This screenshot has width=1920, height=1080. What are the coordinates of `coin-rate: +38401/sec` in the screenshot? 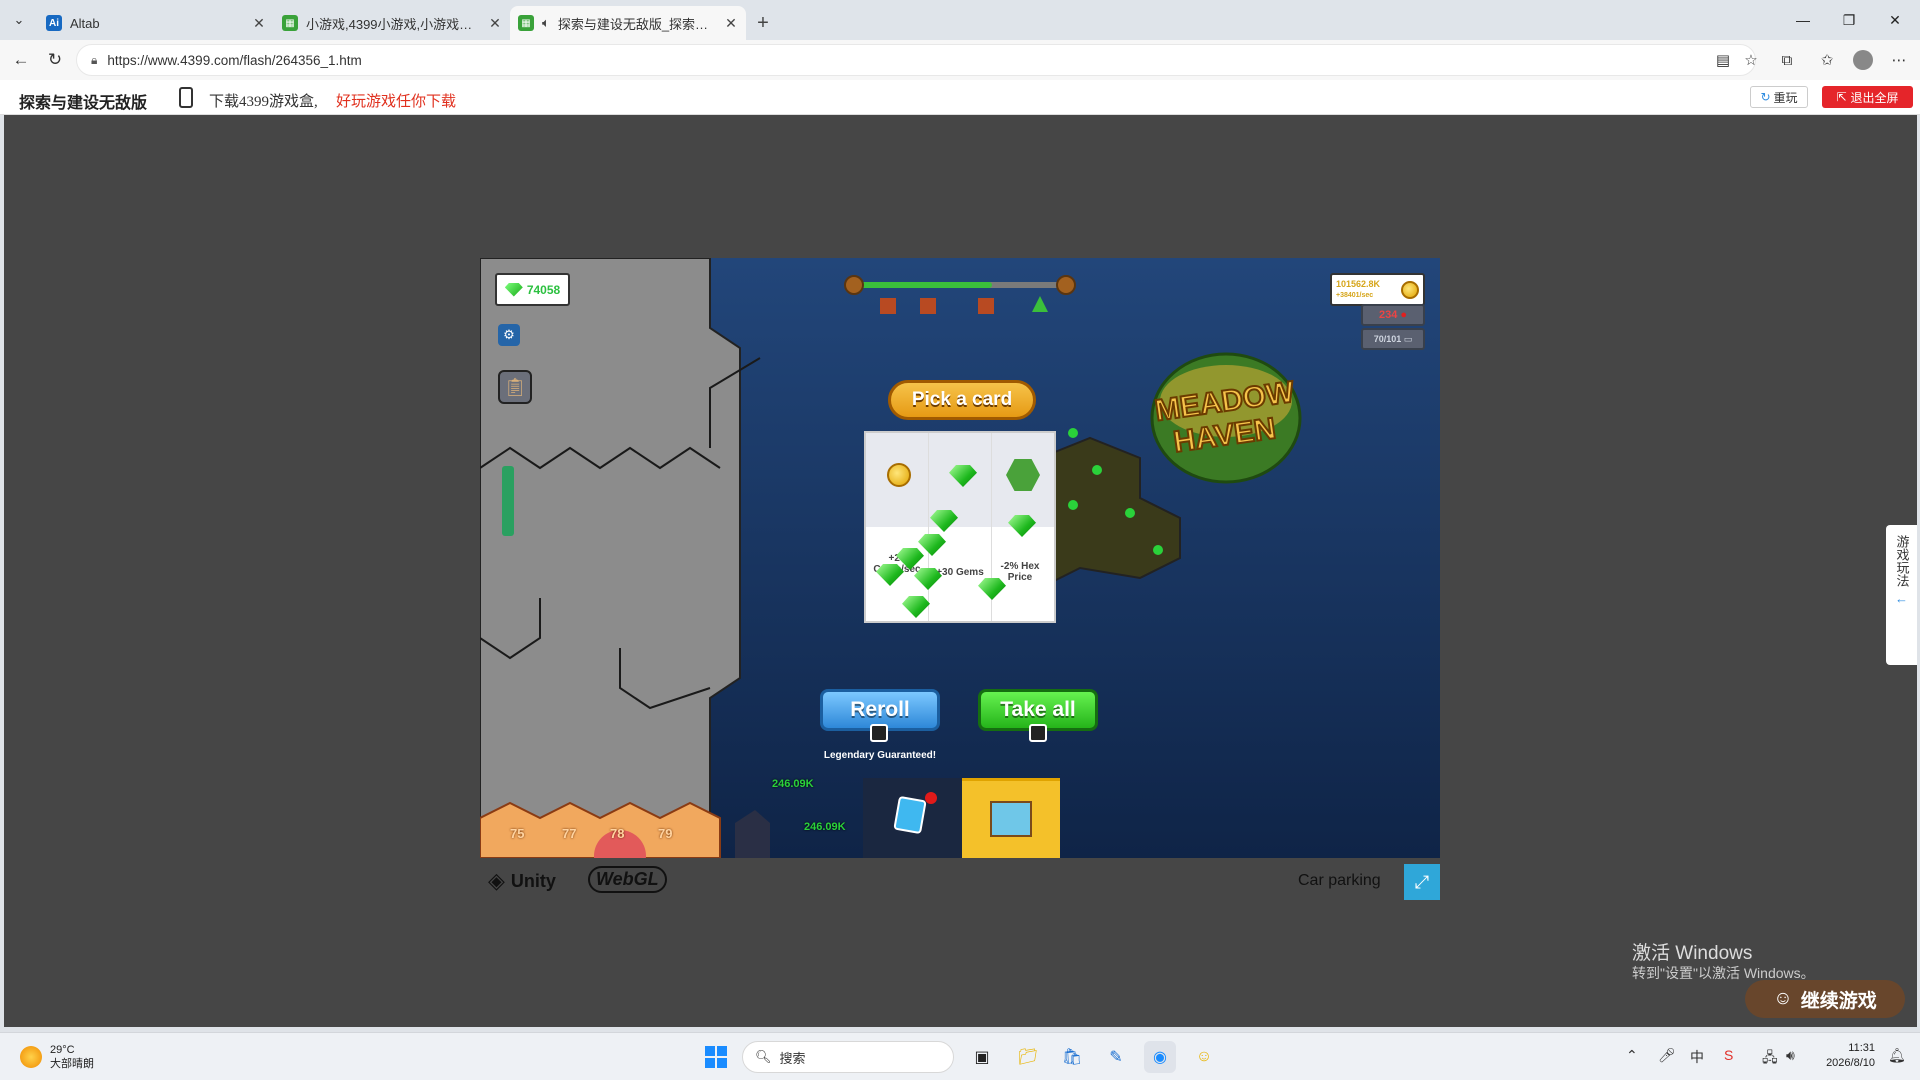 It's located at (1355, 295).